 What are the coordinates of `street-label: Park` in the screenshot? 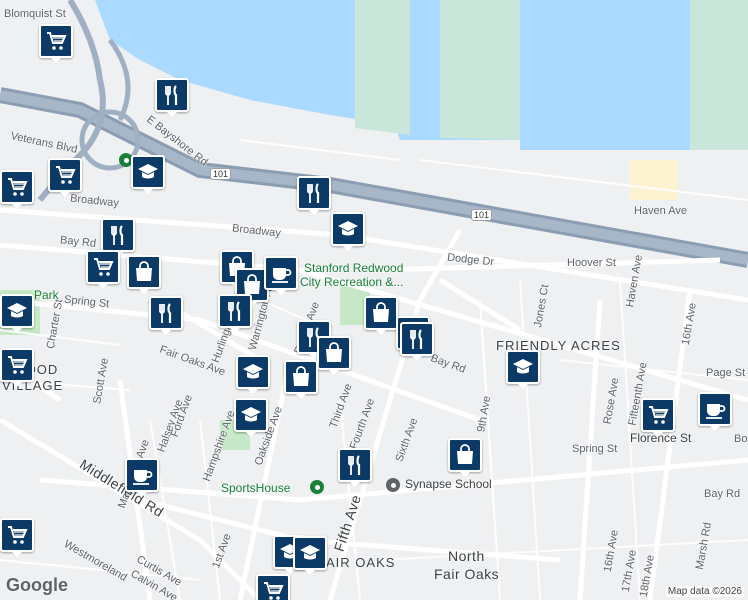 It's located at (46, 295).